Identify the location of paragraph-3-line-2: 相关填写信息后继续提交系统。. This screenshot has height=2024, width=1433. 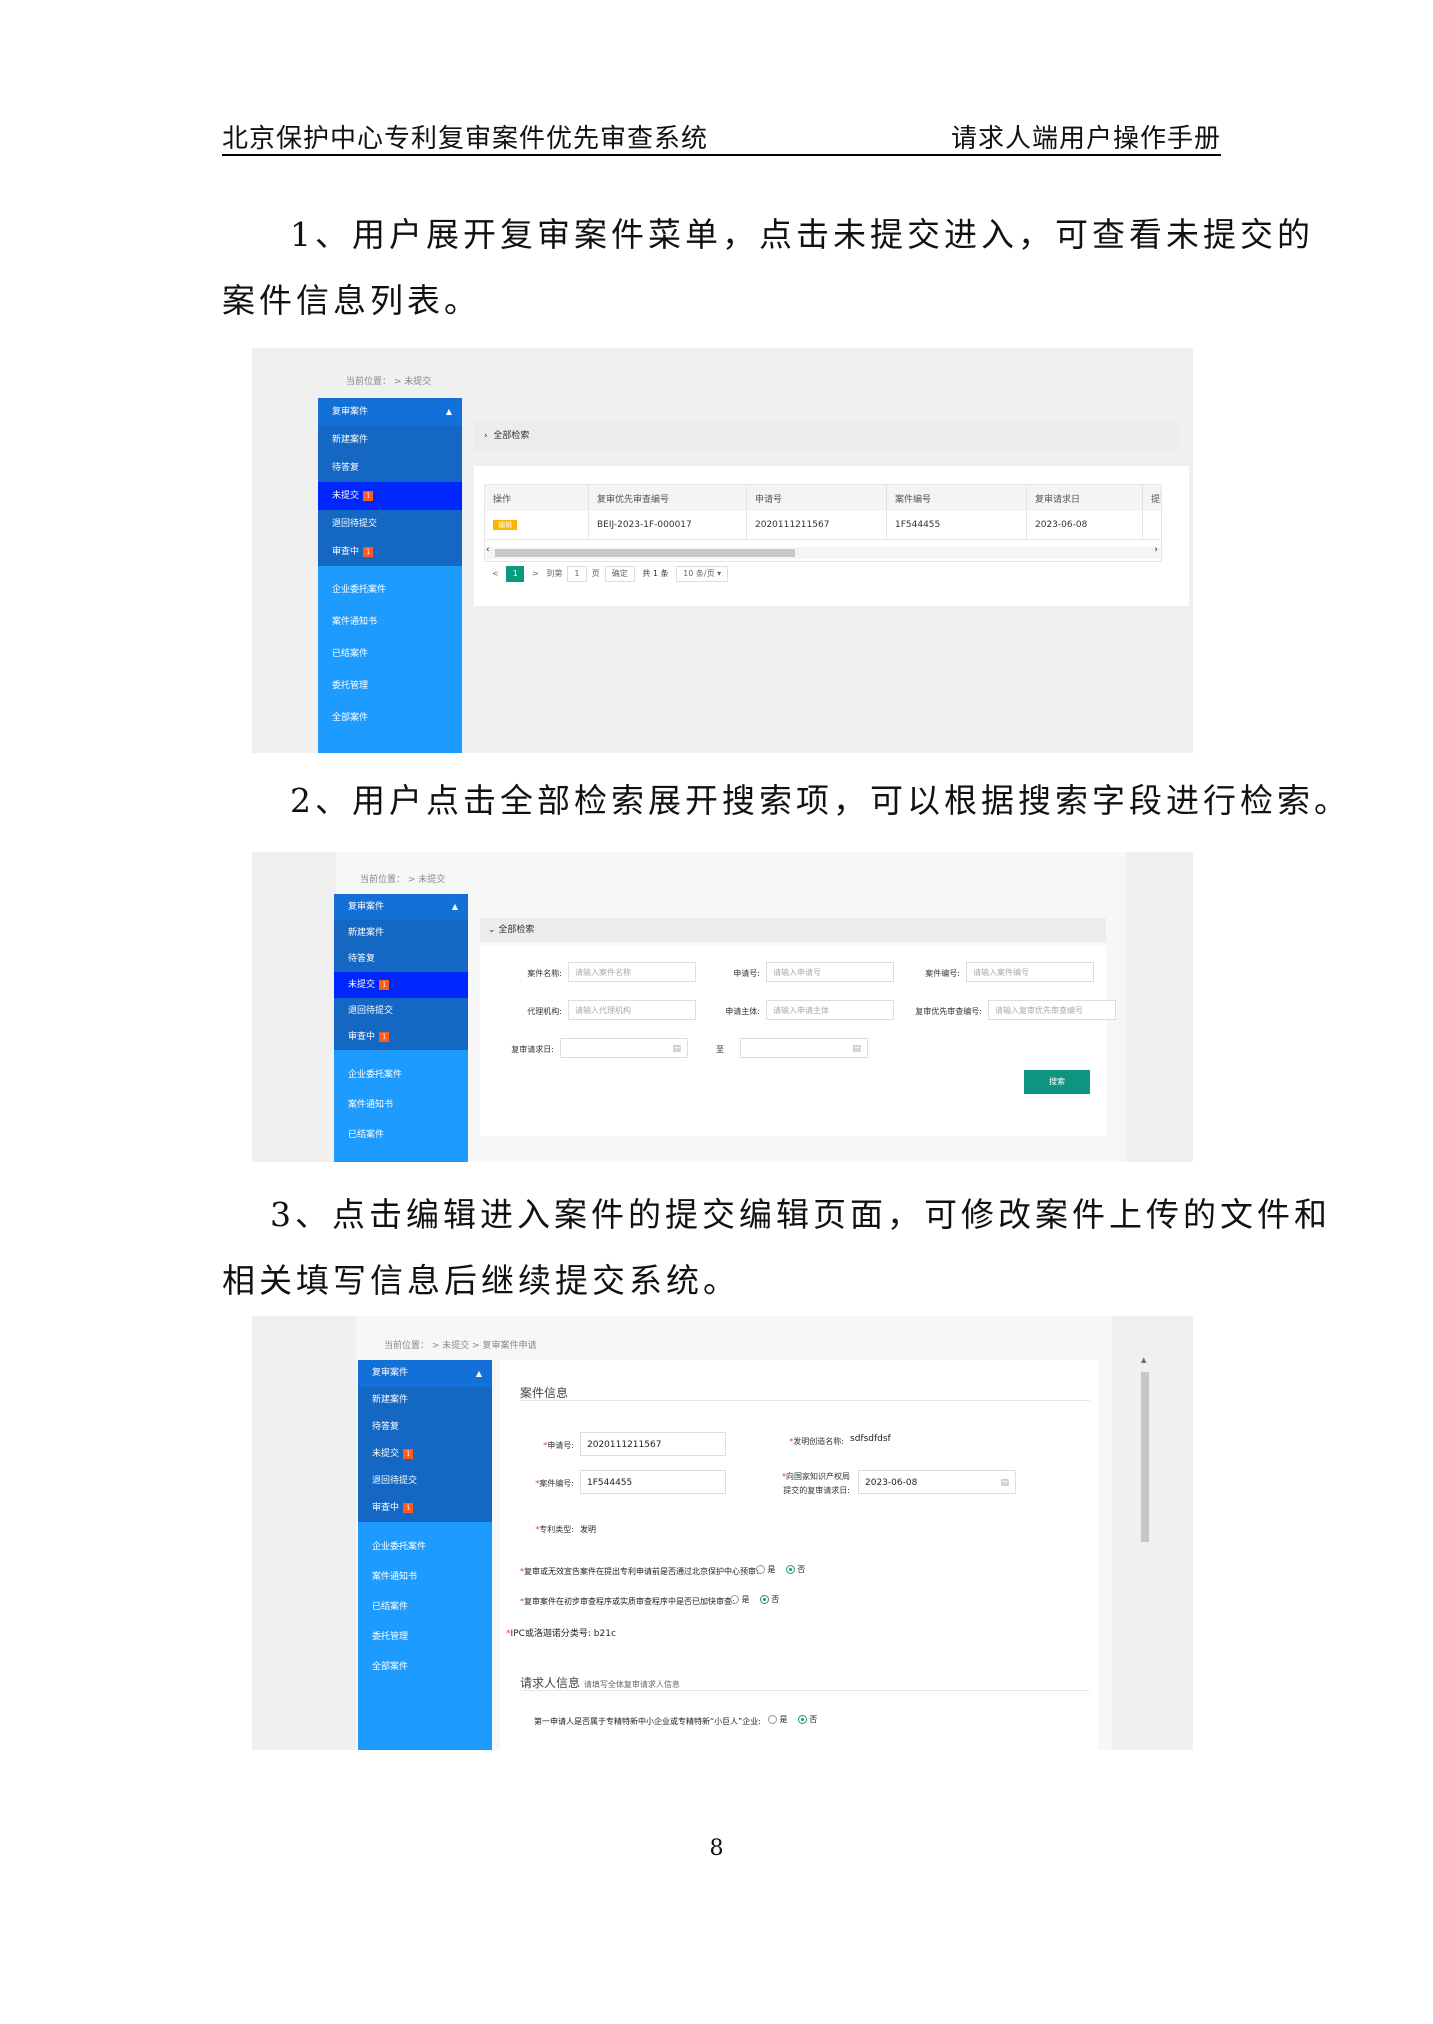
(481, 1280).